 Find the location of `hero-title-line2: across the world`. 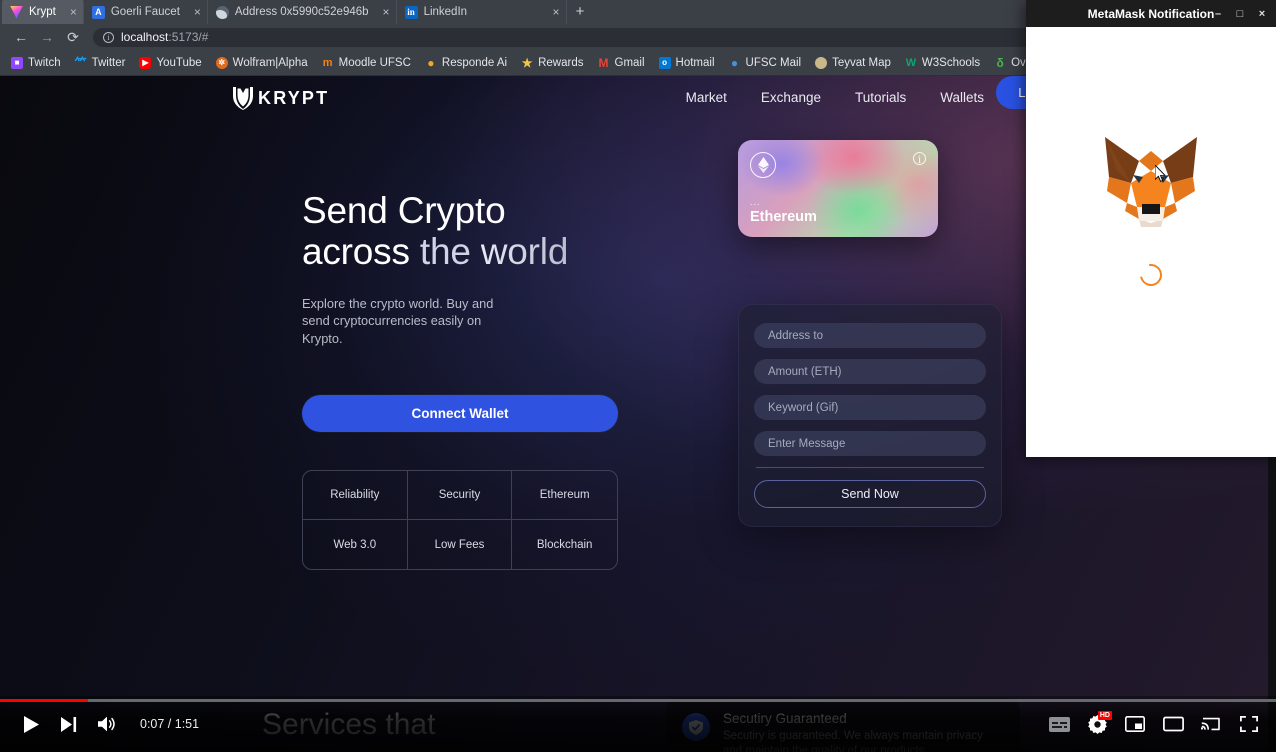

hero-title-line2: across the world is located at coordinates (435, 252).